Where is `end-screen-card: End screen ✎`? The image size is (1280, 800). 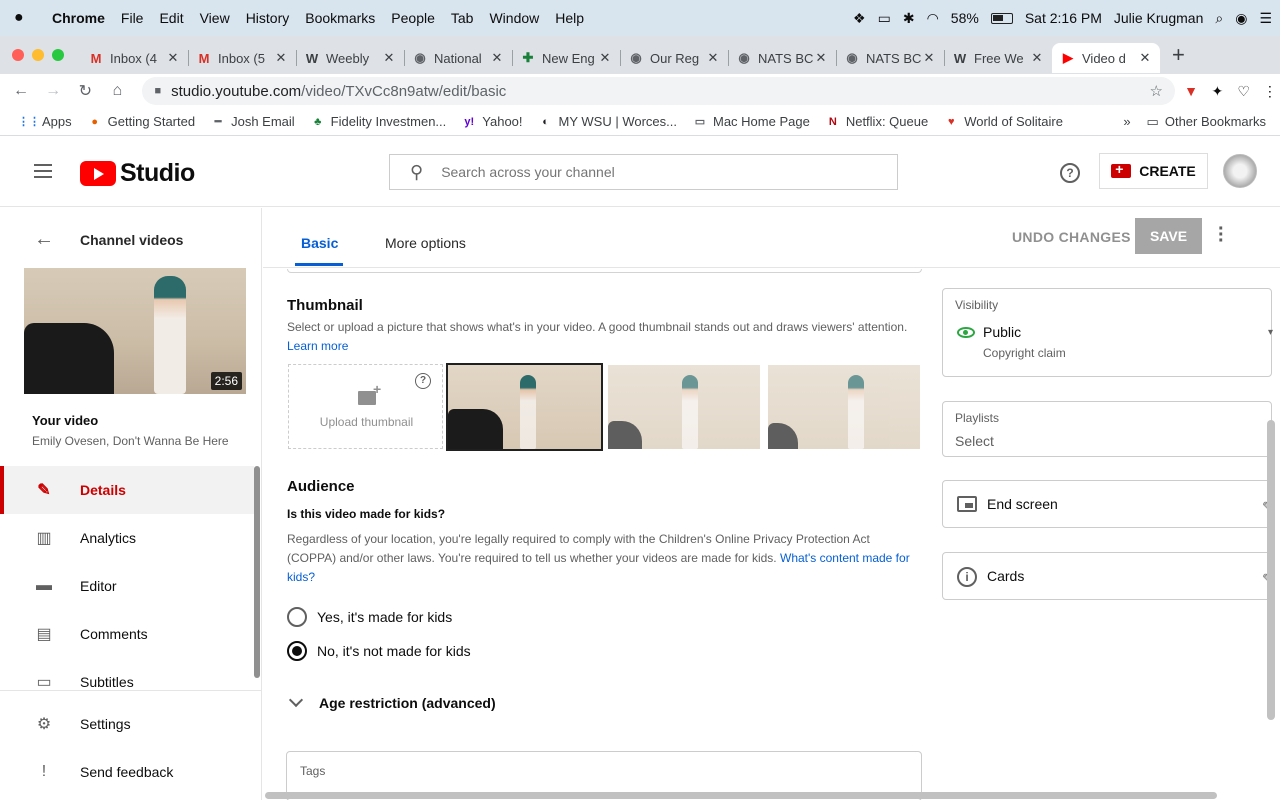
end-screen-card: End screen ✎ is located at coordinates (1107, 504).